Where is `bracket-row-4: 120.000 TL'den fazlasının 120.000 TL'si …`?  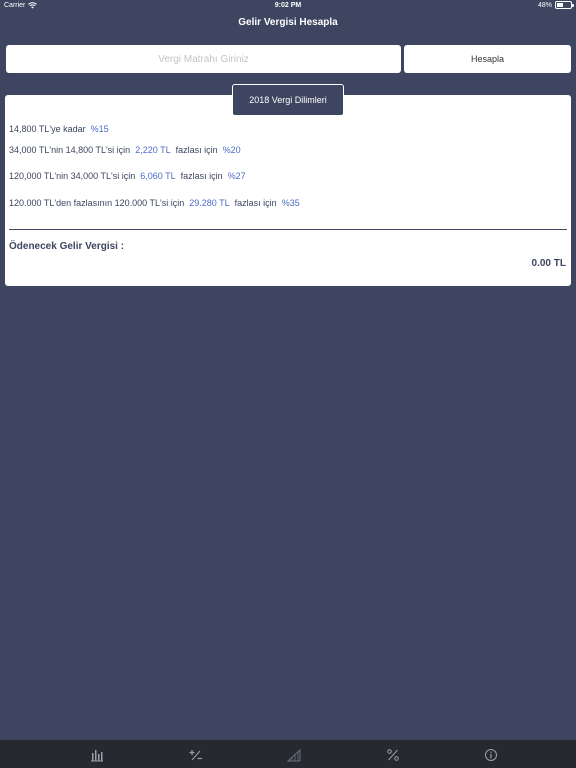
bracket-row-4: 120.000 TL'den fazlasının 120.000 TL'si … is located at coordinates (154, 203).